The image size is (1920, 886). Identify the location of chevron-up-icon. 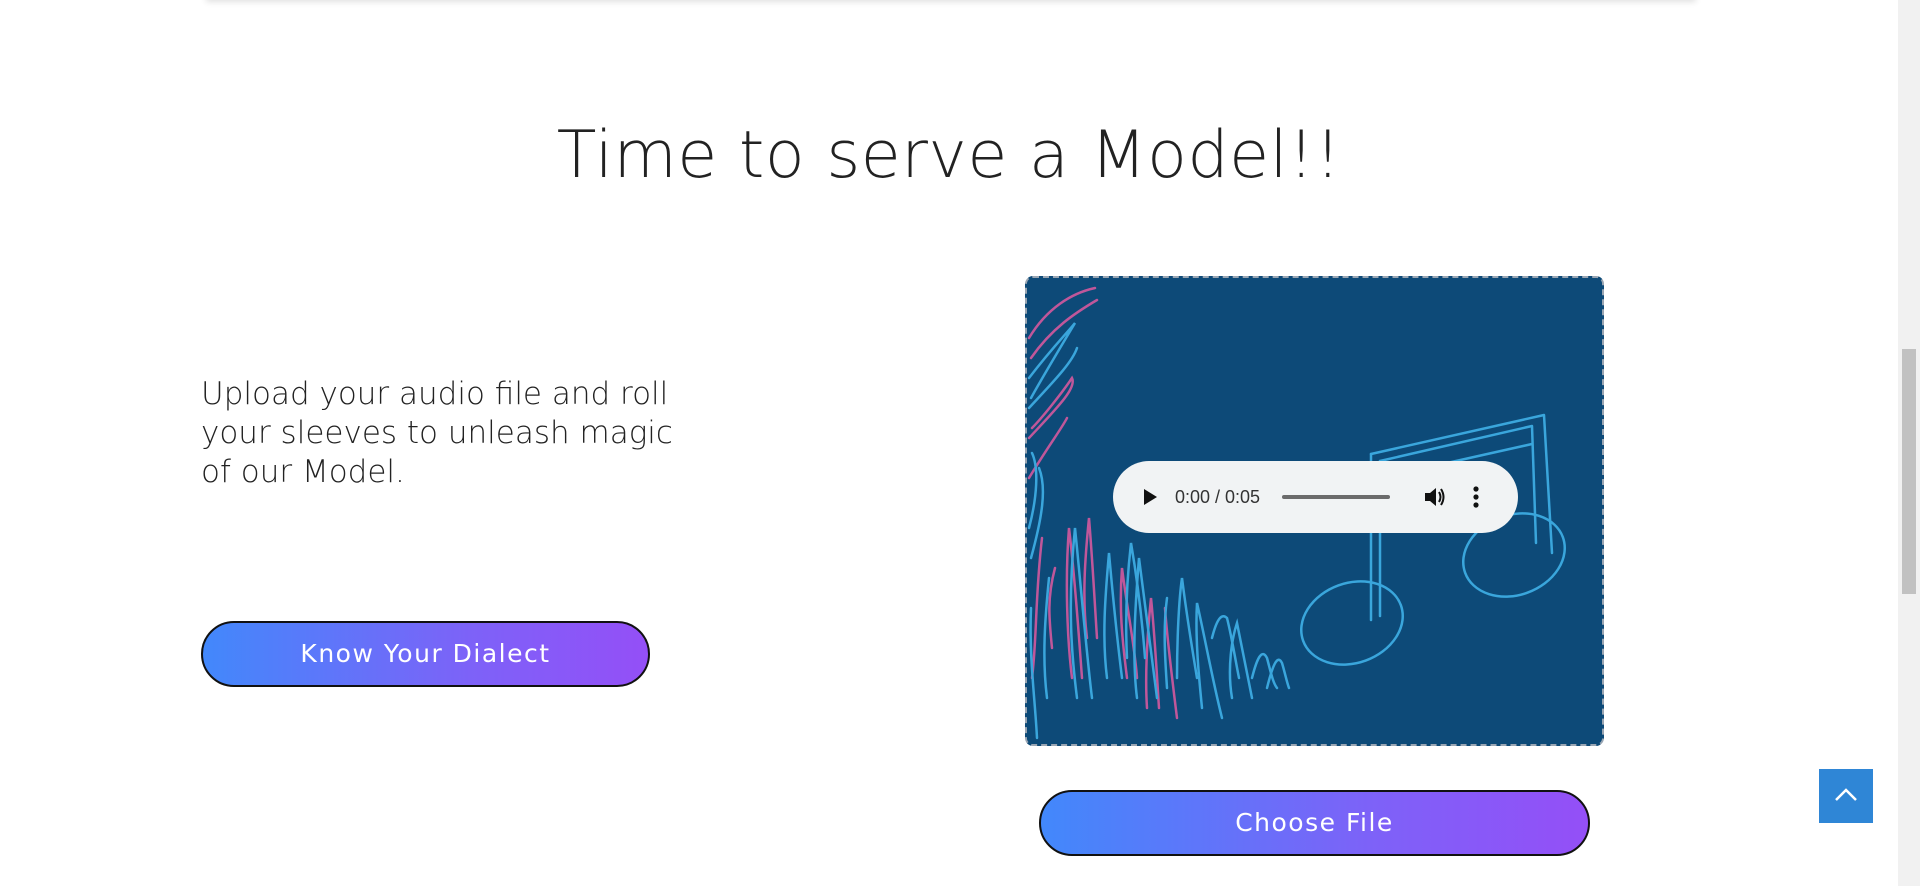
(1846, 796).